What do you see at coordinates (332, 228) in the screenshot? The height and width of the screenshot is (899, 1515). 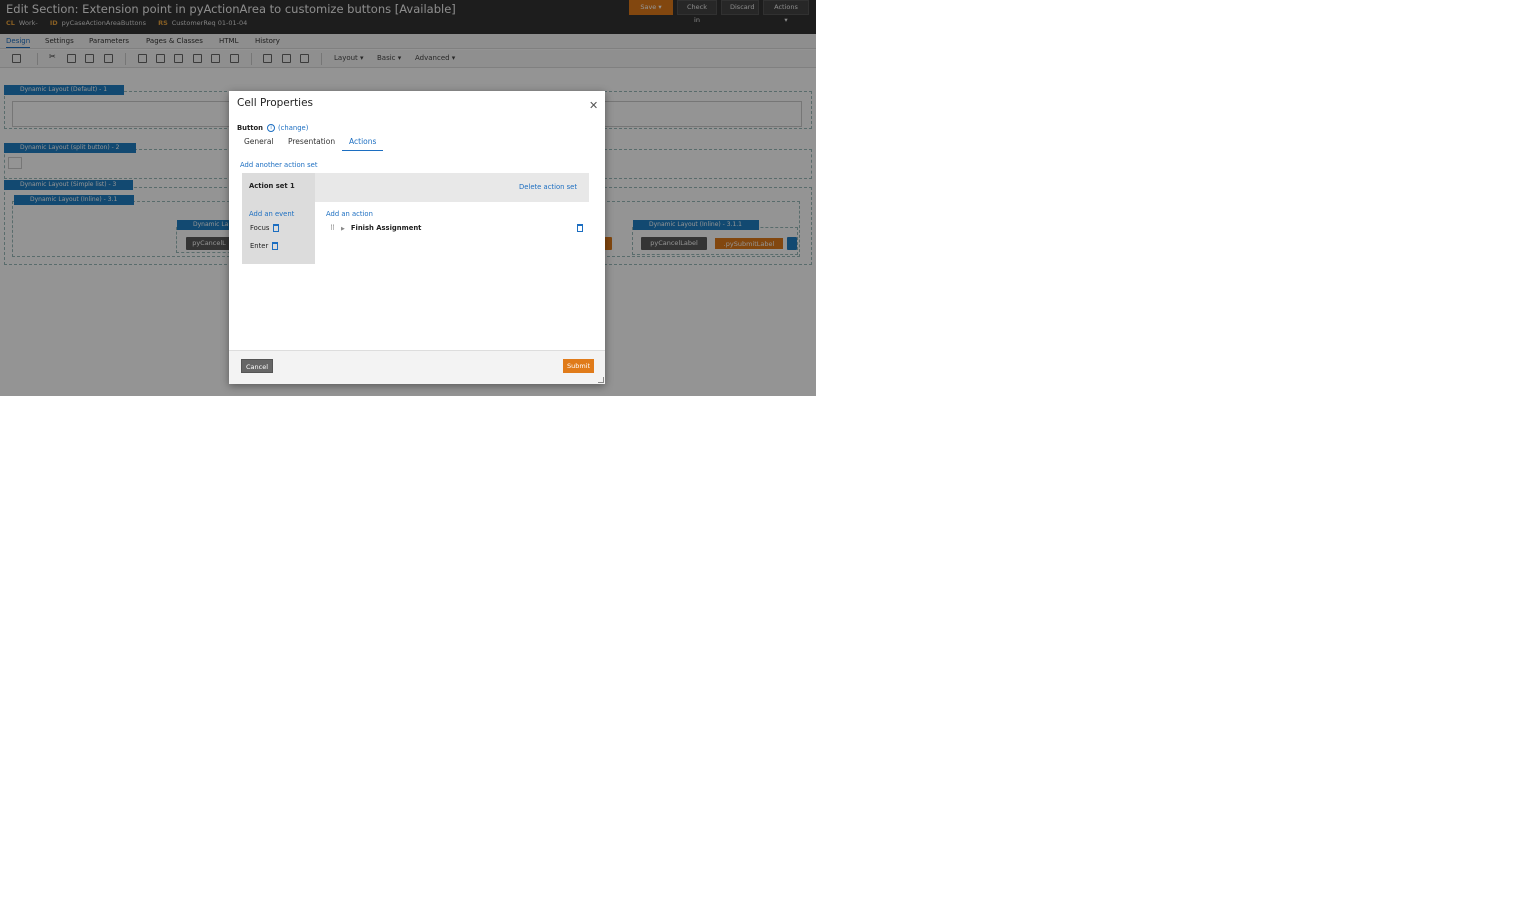 I see `drag-handle-icon: ⠿` at bounding box center [332, 228].